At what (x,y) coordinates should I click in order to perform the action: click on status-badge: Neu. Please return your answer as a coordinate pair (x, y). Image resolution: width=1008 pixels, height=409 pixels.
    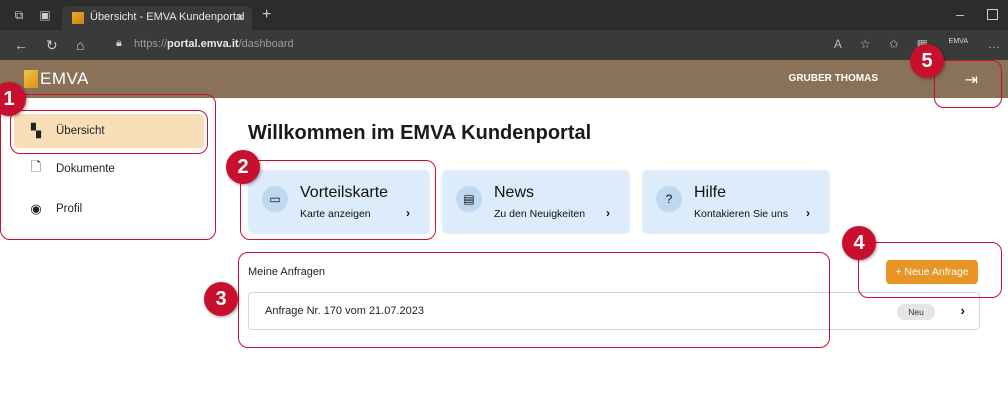
    Looking at the image, I should click on (916, 312).